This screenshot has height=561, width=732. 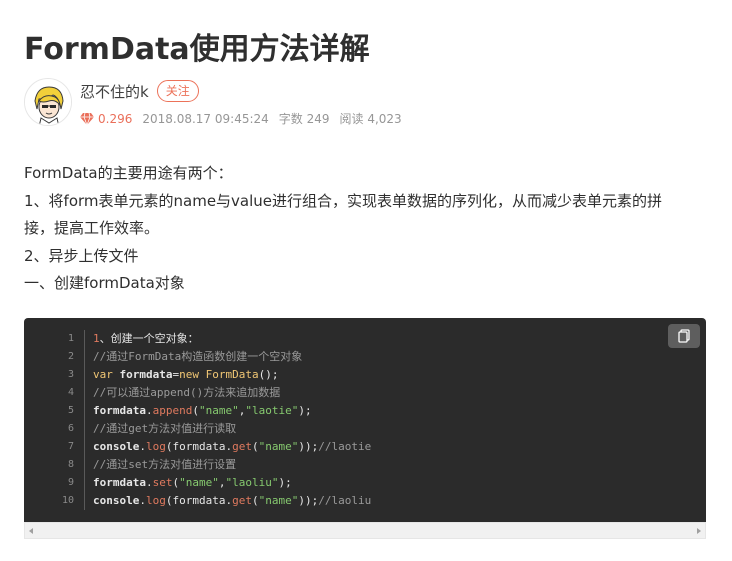 What do you see at coordinates (699, 531) in the screenshot?
I see `scroll-right-arrow-icon` at bounding box center [699, 531].